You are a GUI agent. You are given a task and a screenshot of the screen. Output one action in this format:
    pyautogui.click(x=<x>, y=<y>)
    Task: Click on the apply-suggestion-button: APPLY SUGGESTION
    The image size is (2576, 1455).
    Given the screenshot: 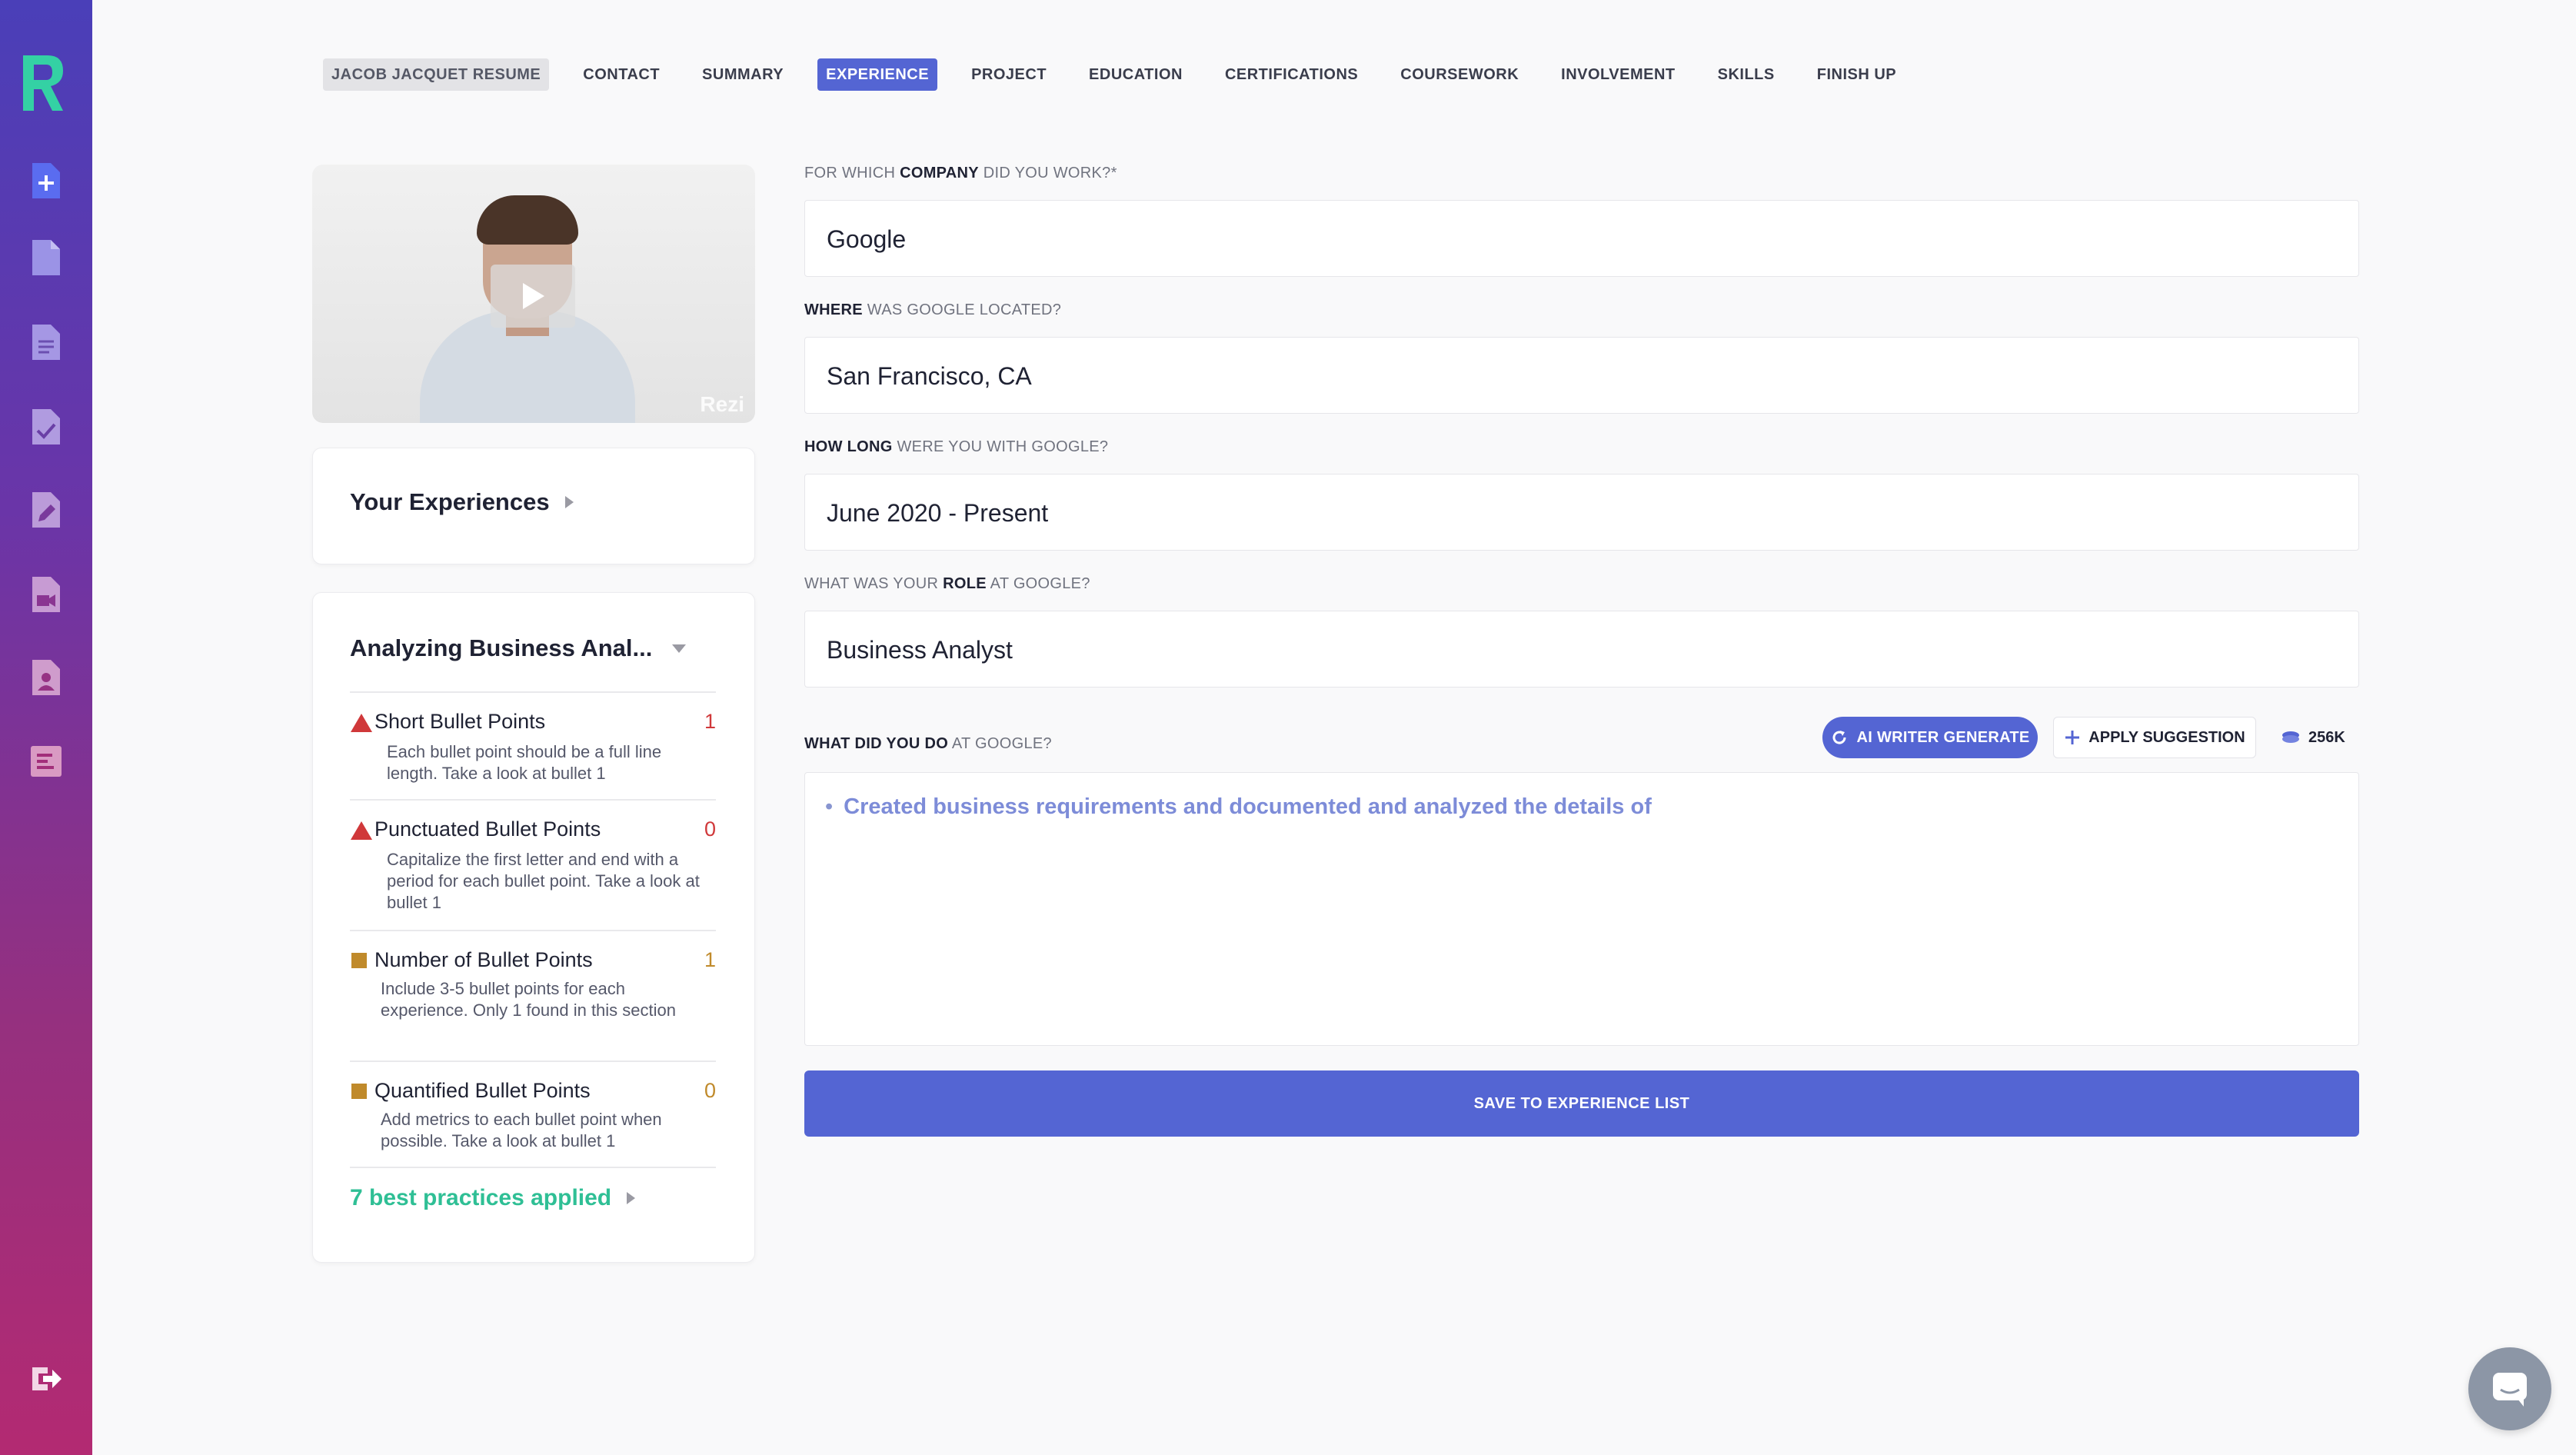 What is the action you would take?
    pyautogui.click(x=2154, y=737)
    